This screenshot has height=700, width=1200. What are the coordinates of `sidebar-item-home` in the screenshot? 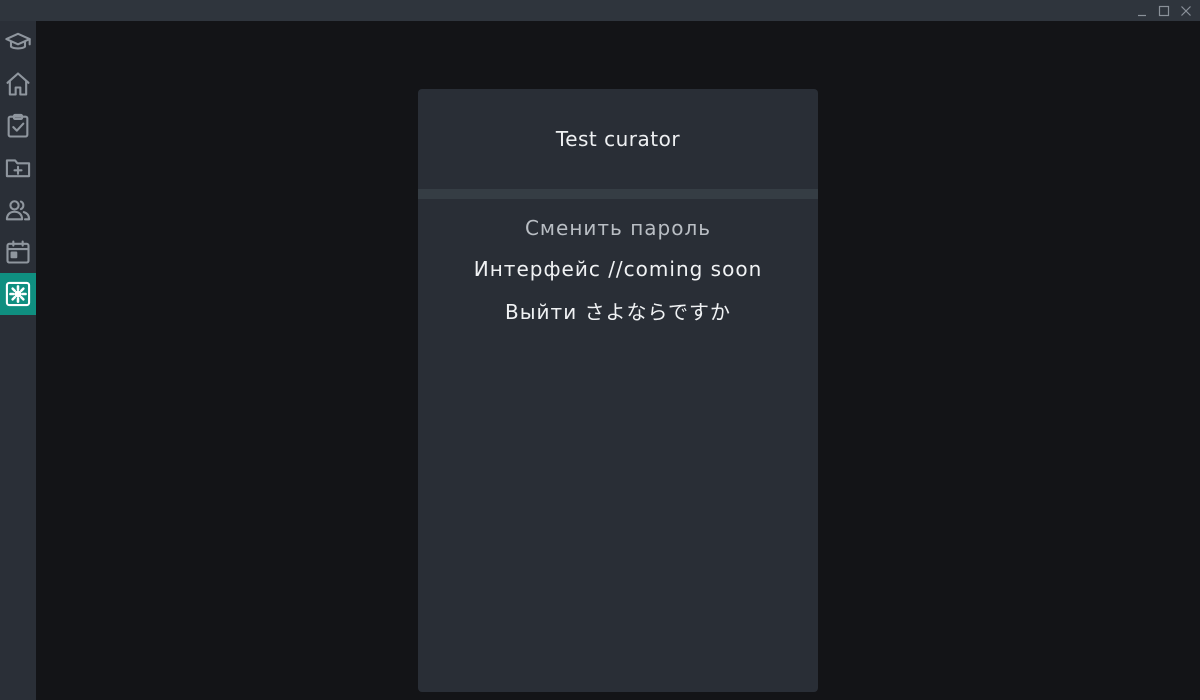 It's located at (18, 84).